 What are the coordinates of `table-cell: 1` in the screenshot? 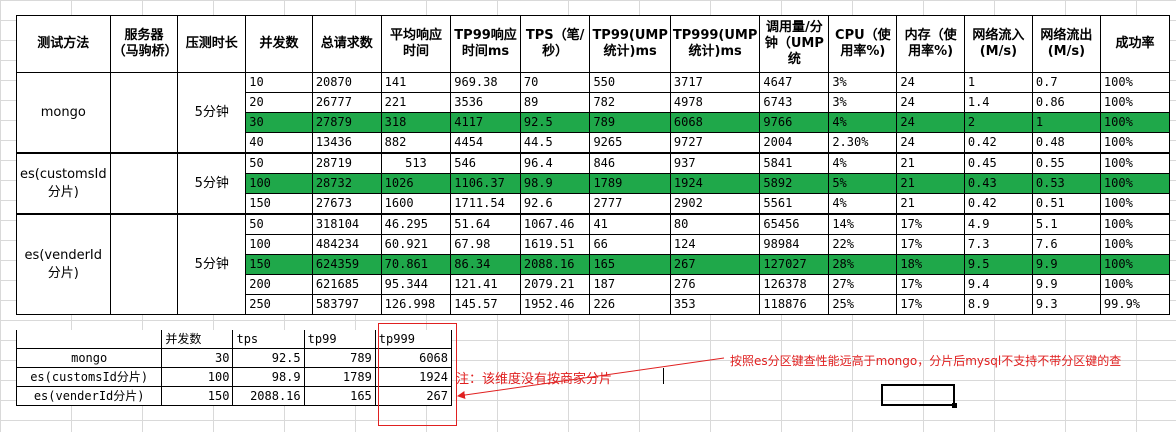 It's located at (998, 82).